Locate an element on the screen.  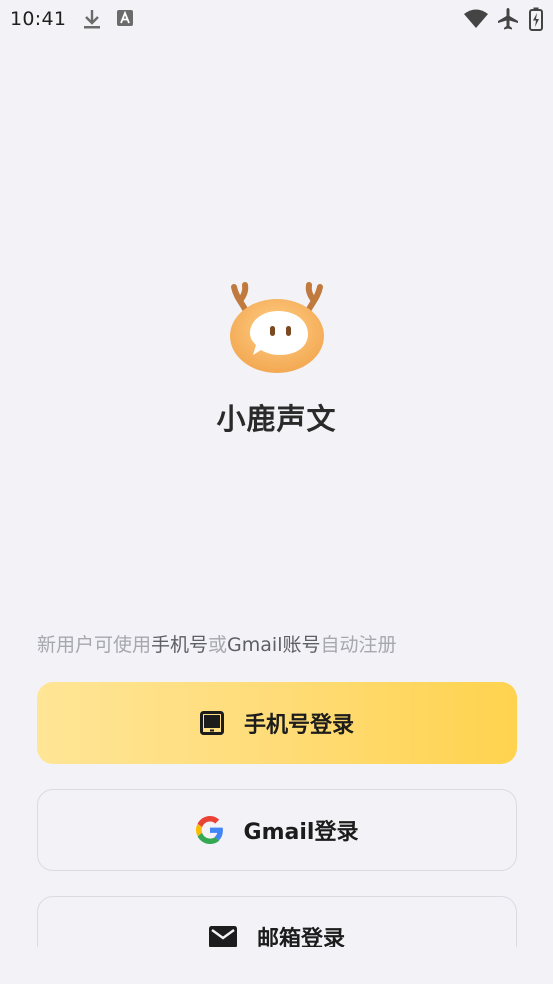
gmail-login-label: Gmail登录 is located at coordinates (301, 832).